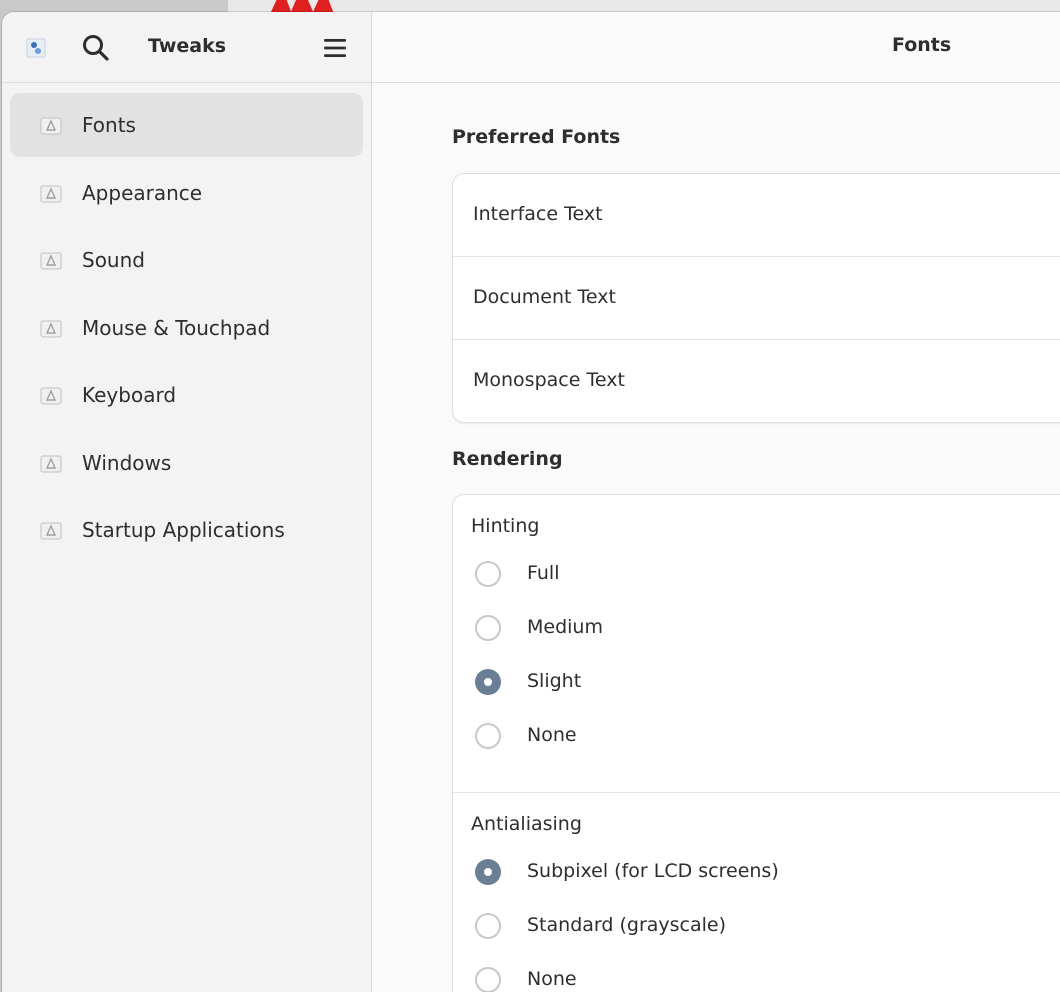 The image size is (1060, 992). What do you see at coordinates (186, 260) in the screenshot?
I see `sidebar-item-sound: Sound` at bounding box center [186, 260].